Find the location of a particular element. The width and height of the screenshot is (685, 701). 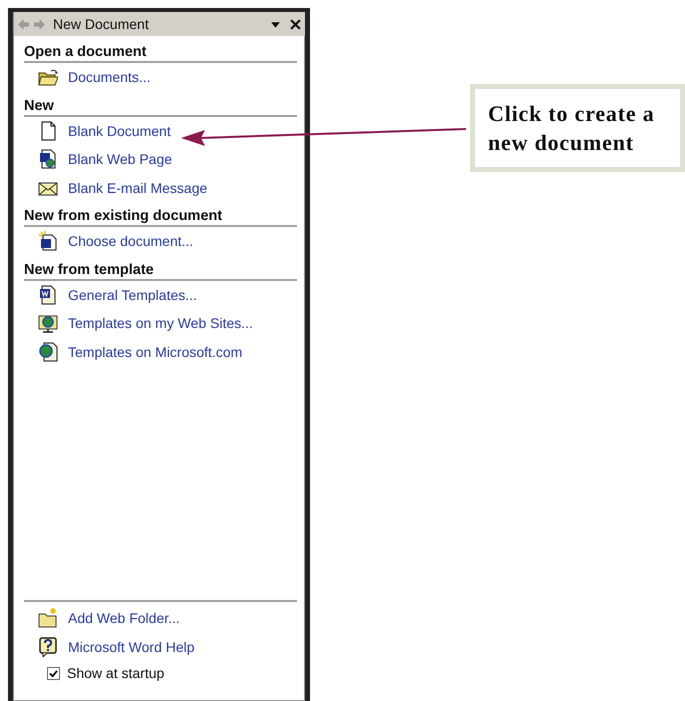

close-icon is located at coordinates (295, 24).